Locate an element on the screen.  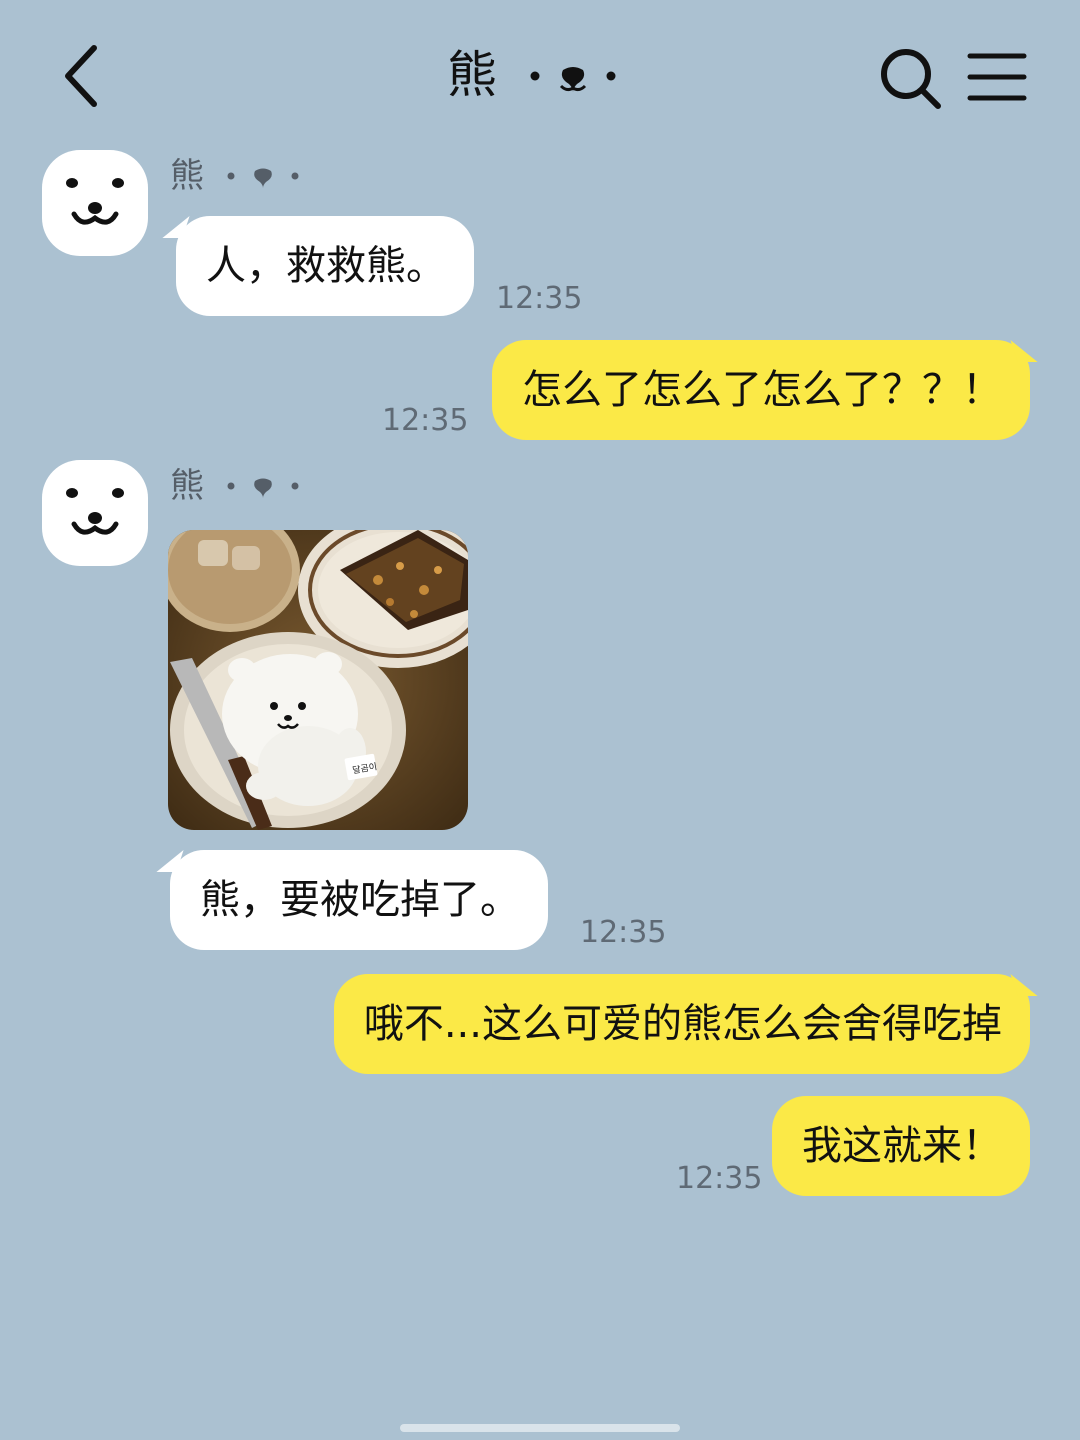
message-text: 哦不...这么可爱的熊怎么会舍得吃掉 is located at coordinates (682, 1024).